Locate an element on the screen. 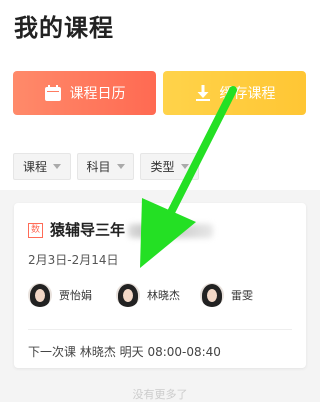 The image size is (320, 402). teacher-item: 雷雯 is located at coordinates (226, 295).